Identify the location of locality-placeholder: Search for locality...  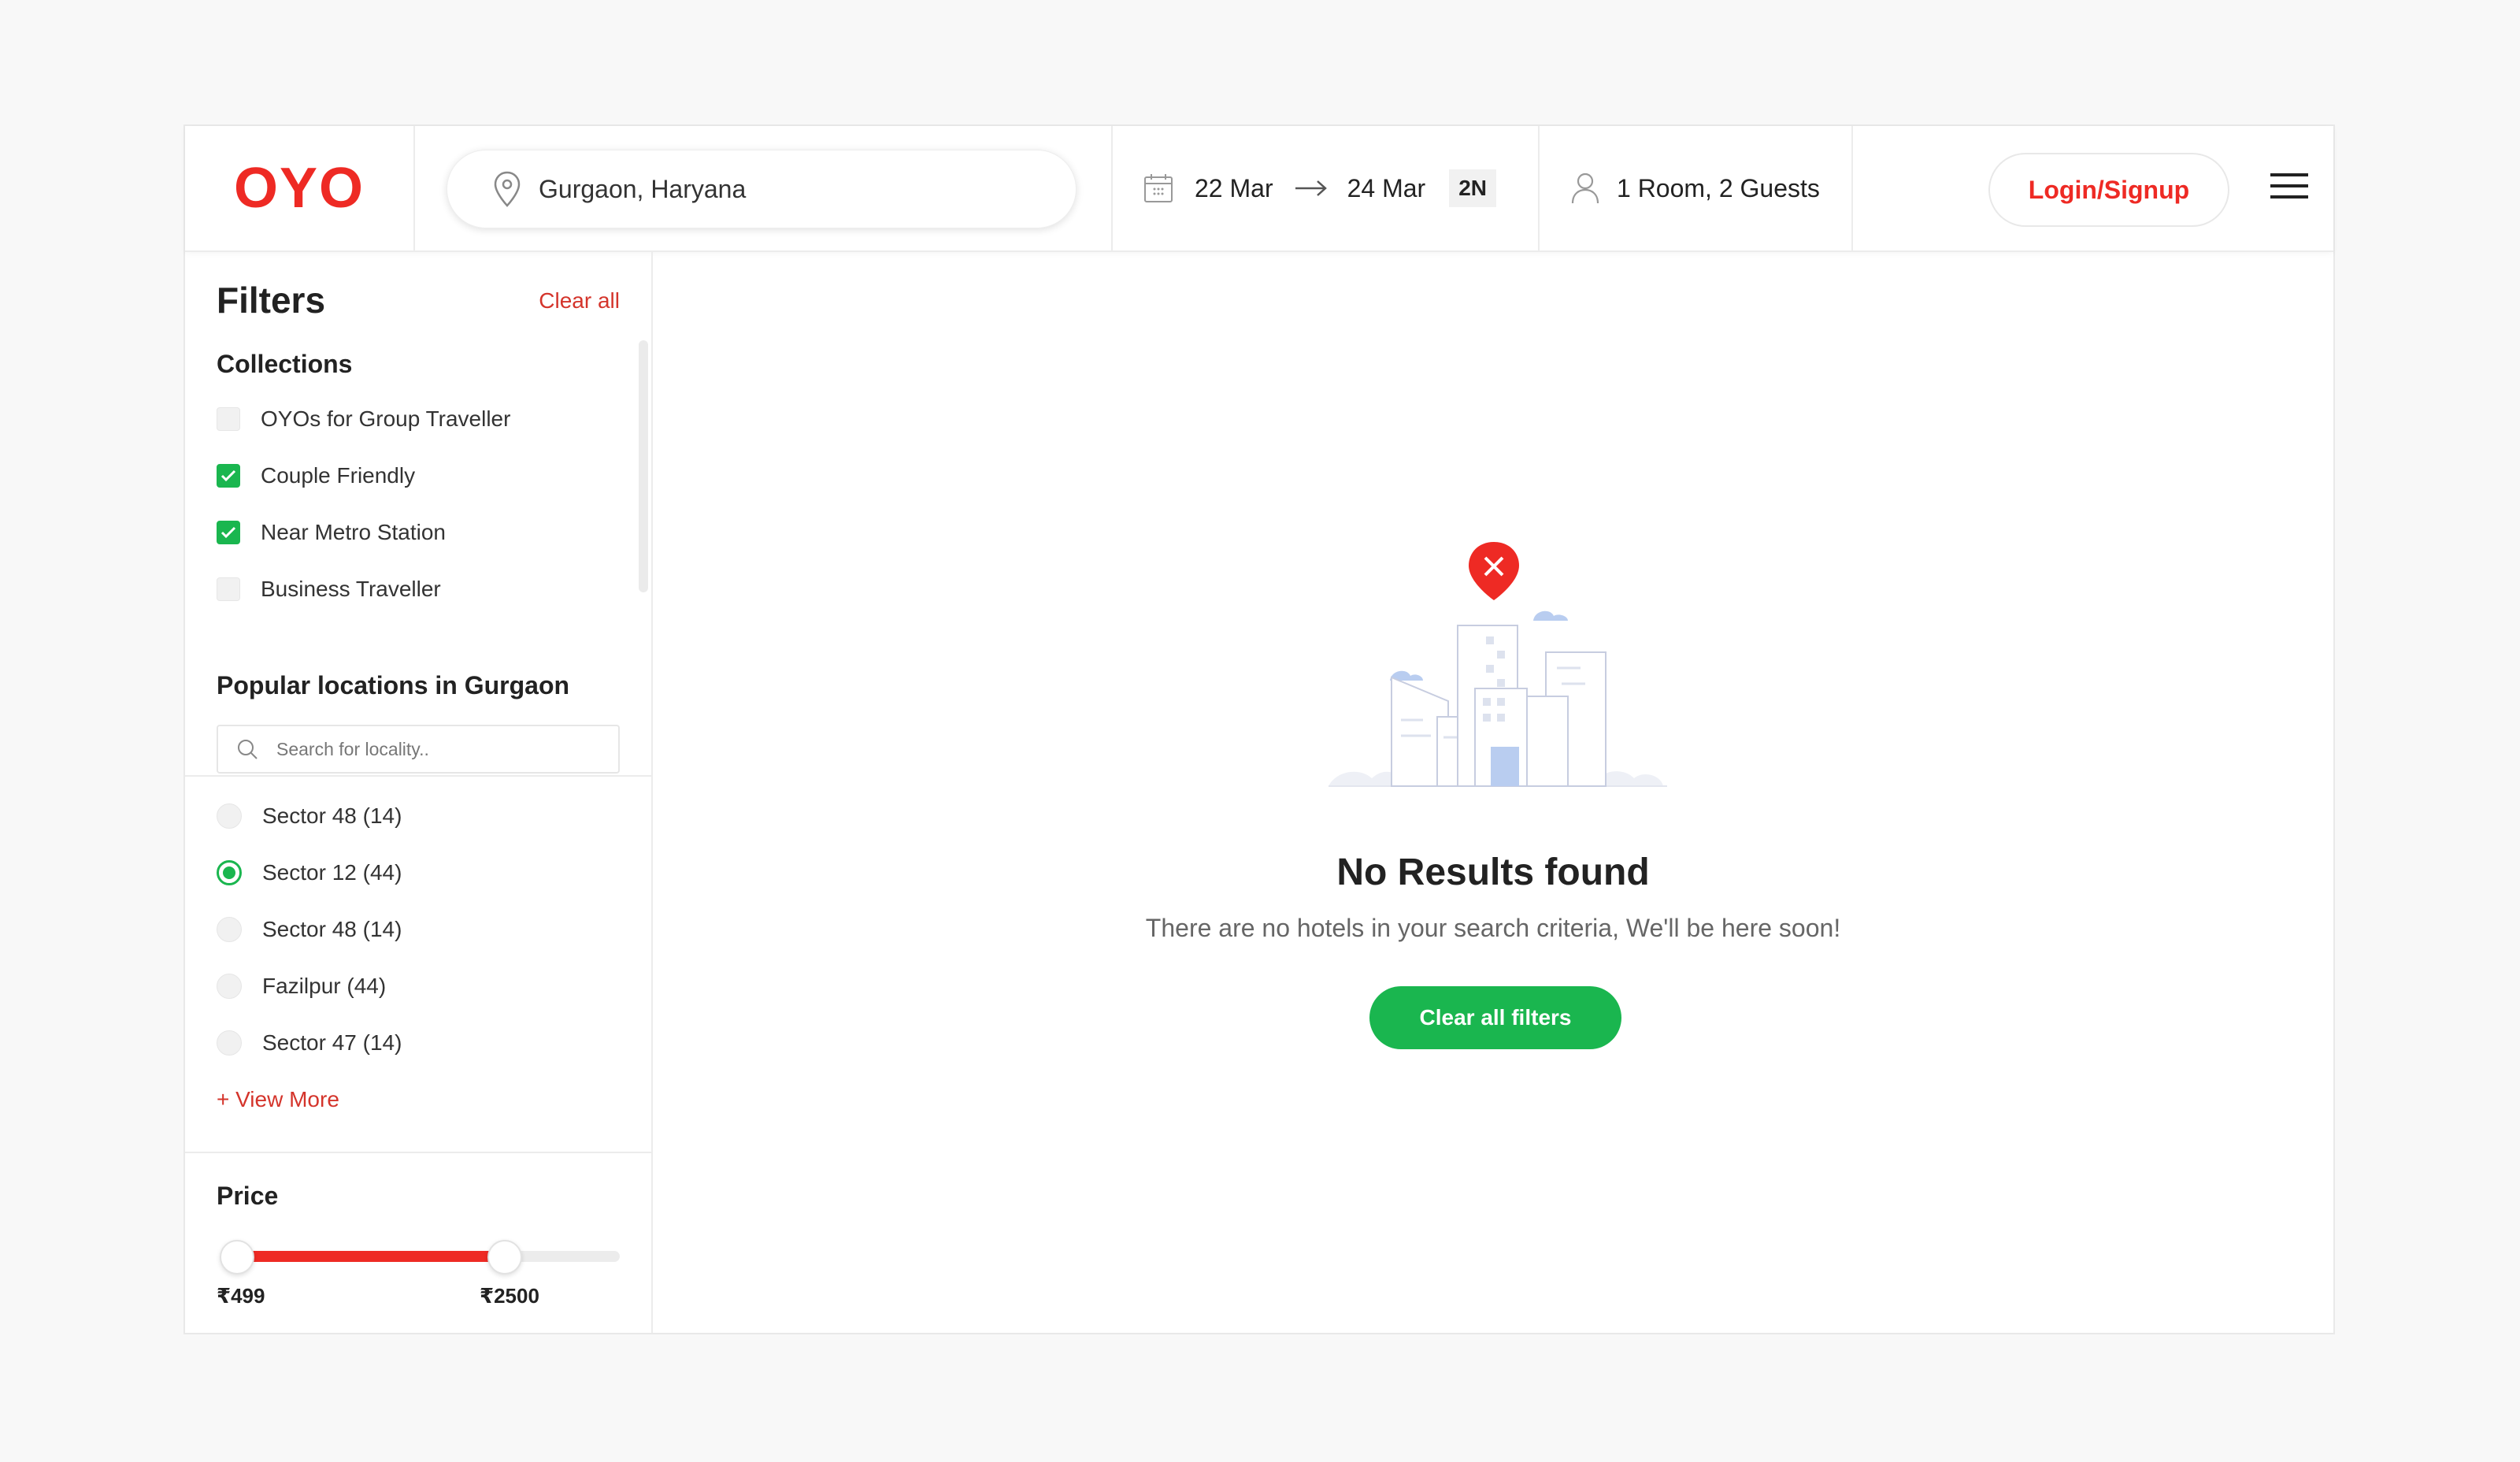
(352, 748).